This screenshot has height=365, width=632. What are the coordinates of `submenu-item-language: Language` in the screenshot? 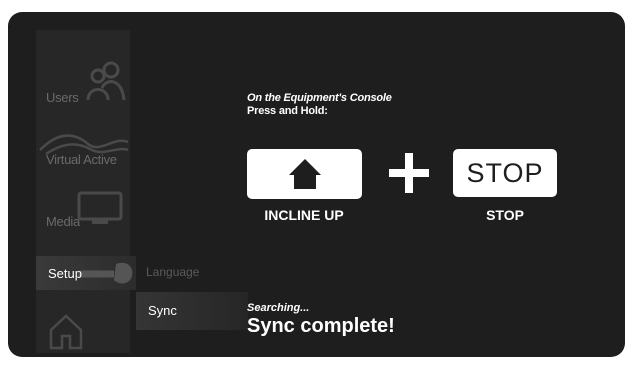 It's located at (172, 272).